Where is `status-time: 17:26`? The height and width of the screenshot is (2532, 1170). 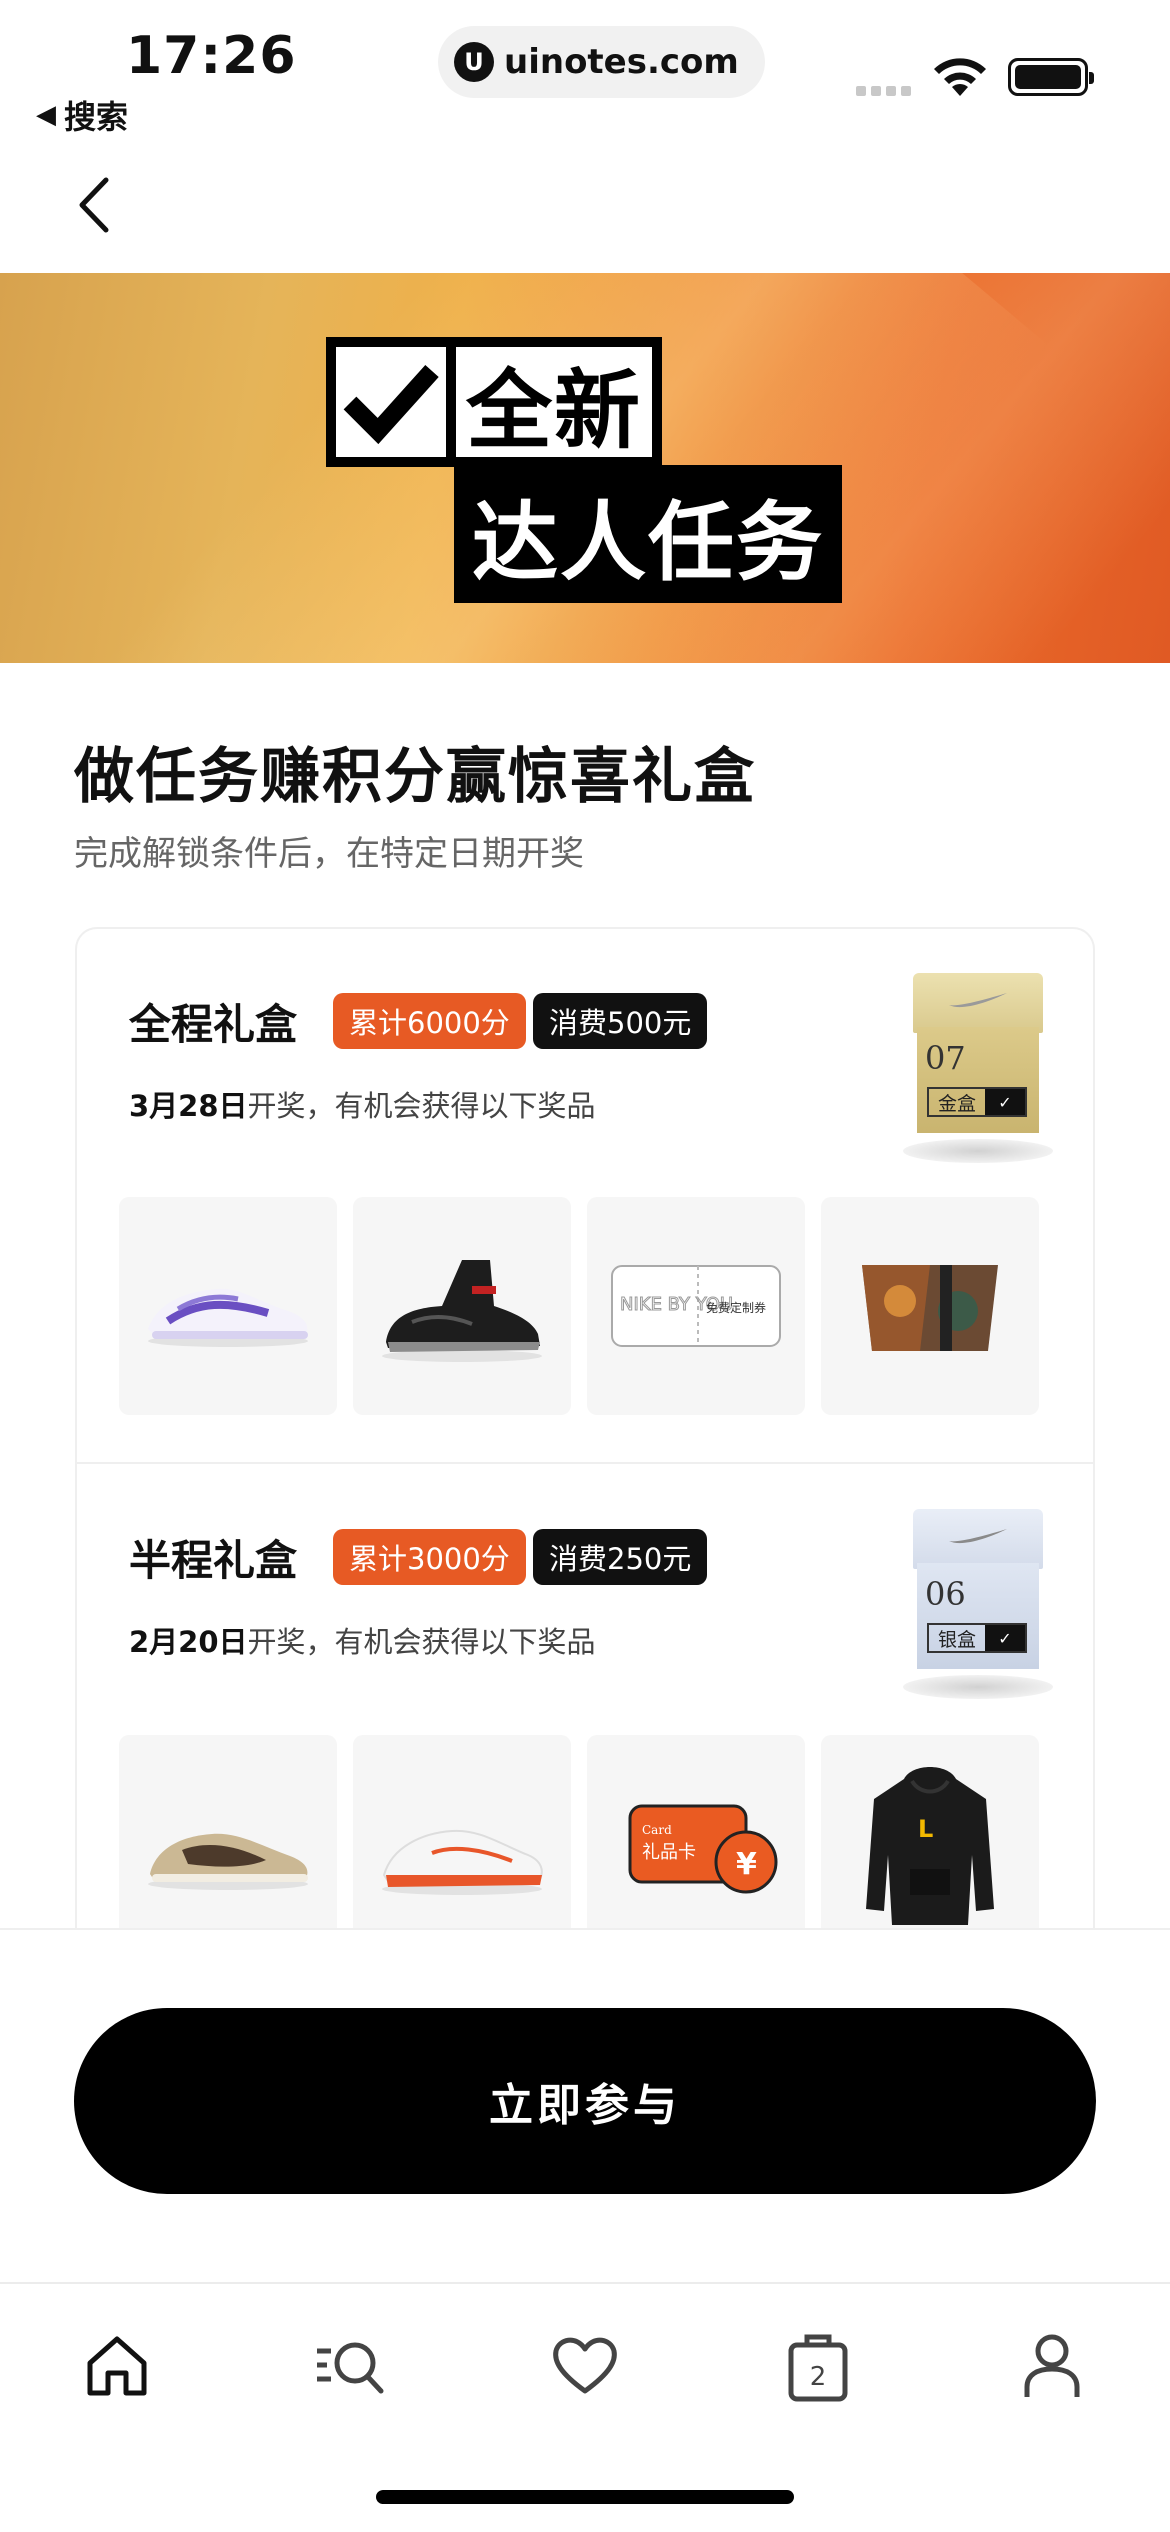
status-time: 17:26 is located at coordinates (211, 56).